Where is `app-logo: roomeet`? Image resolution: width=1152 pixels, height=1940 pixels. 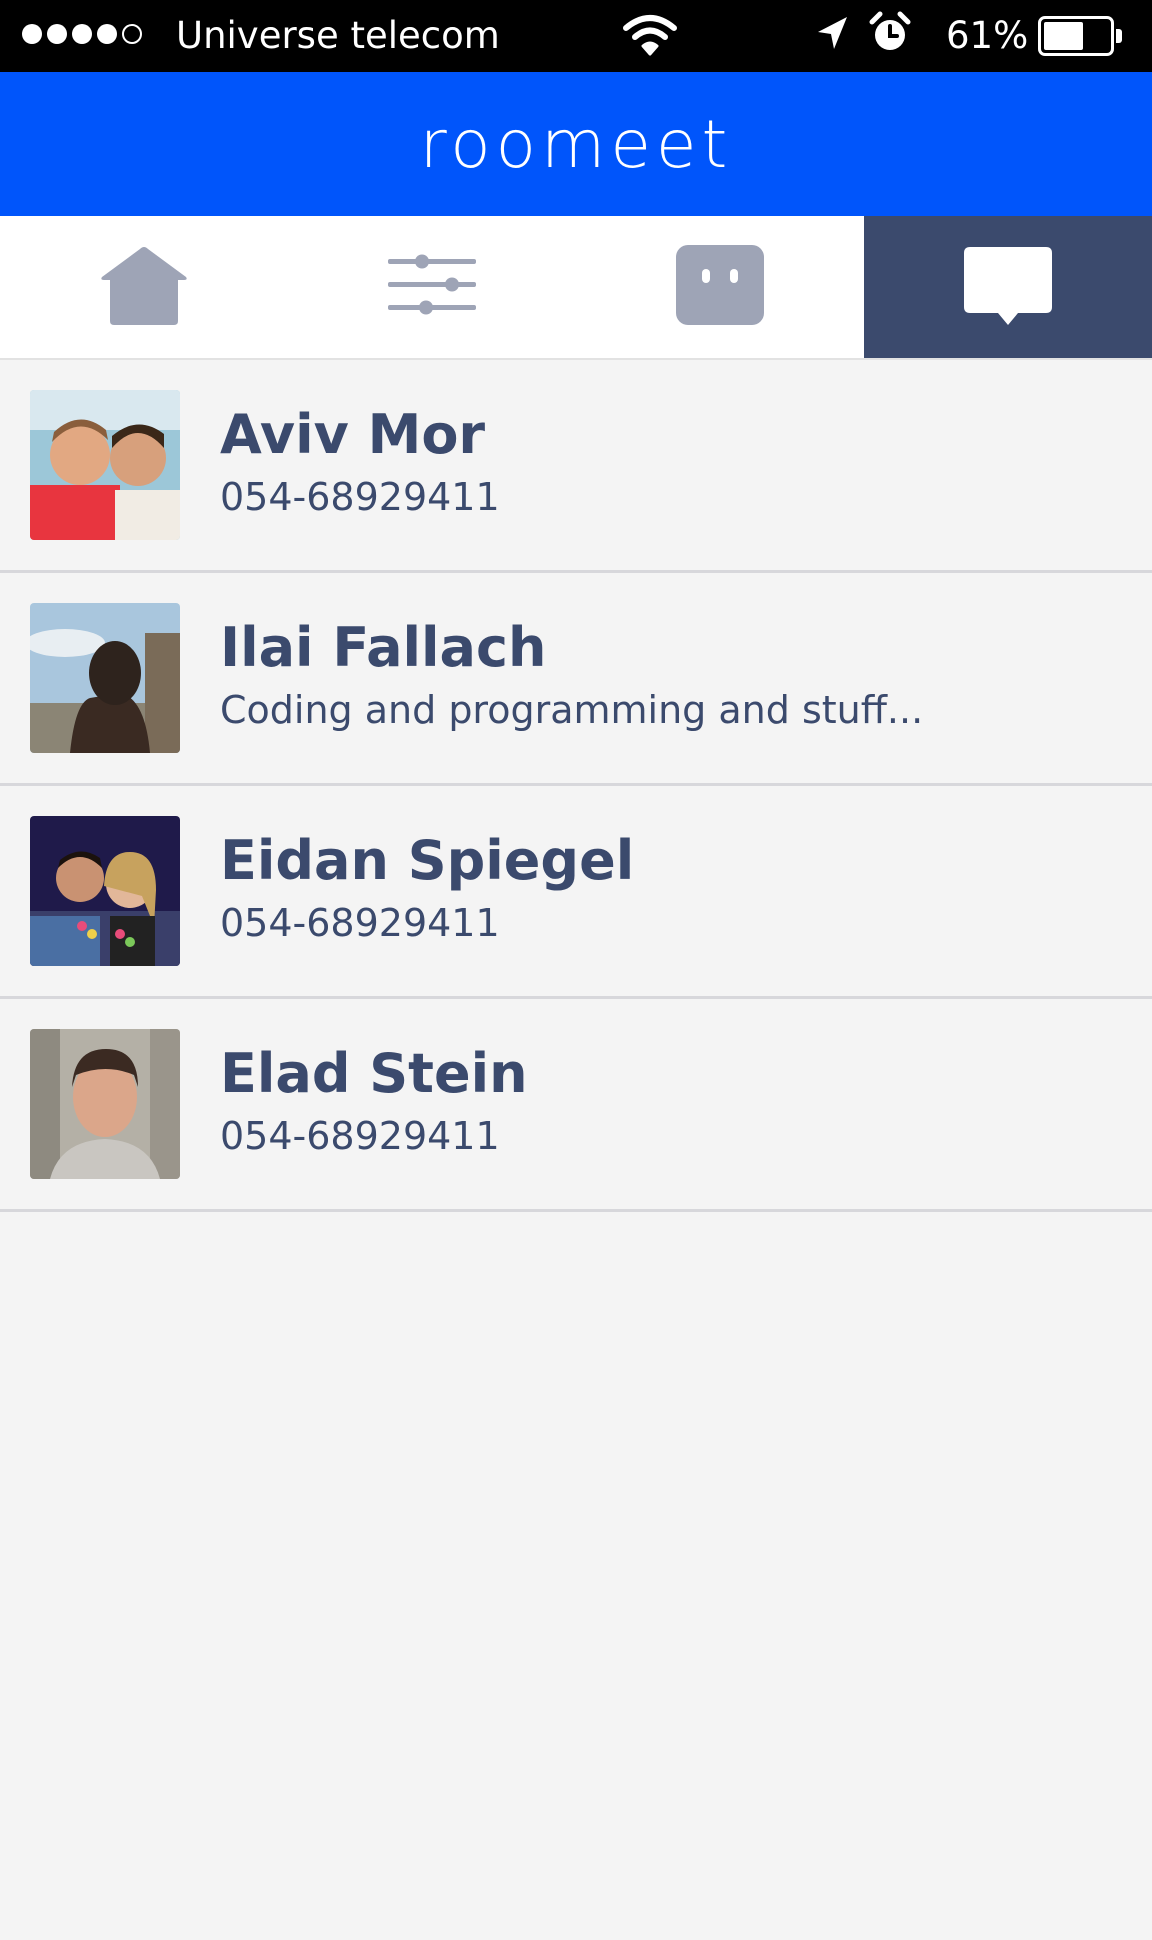 app-logo: roomeet is located at coordinates (576, 144).